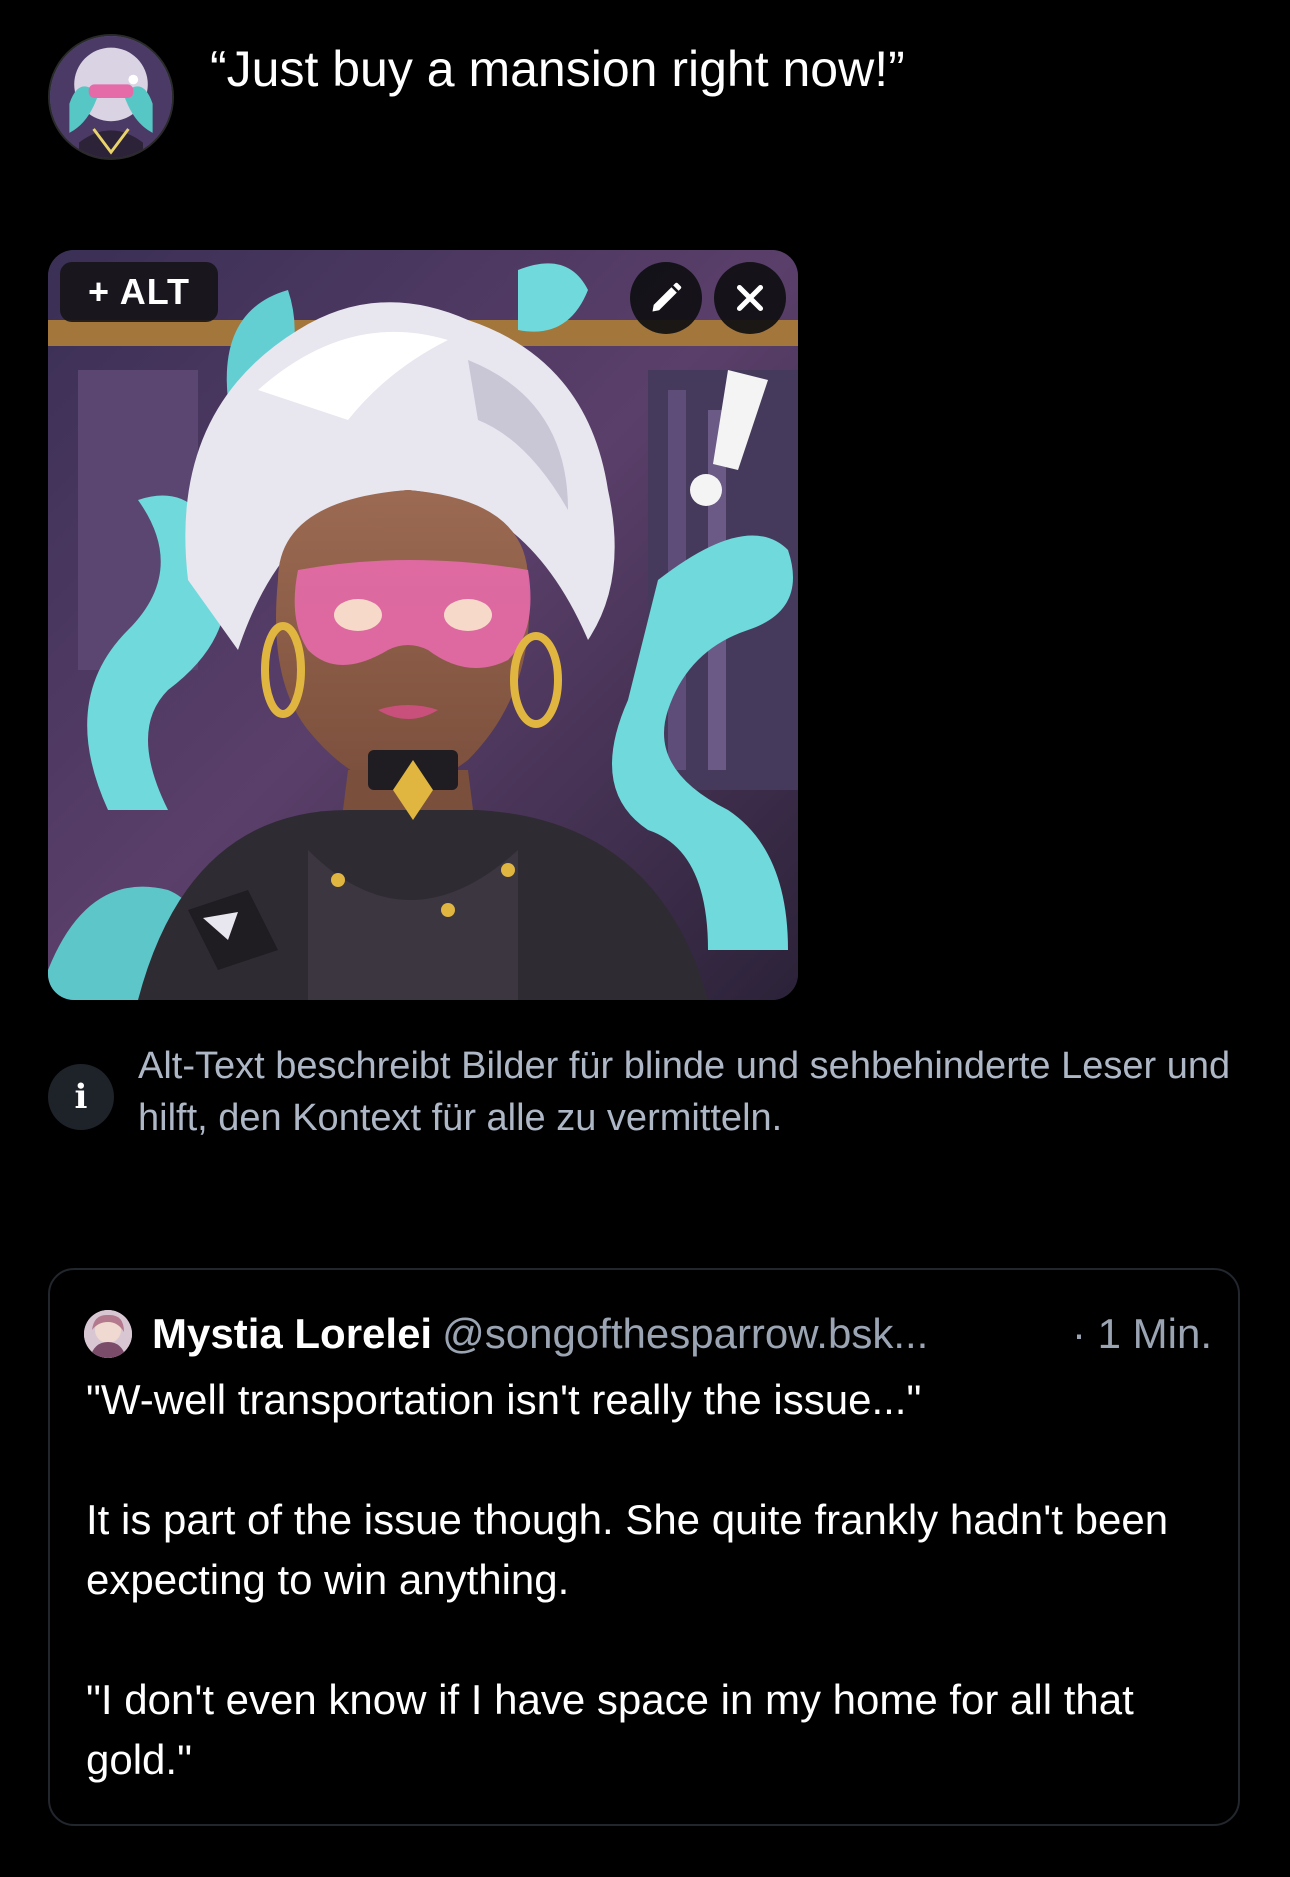  Describe the element at coordinates (557, 69) in the screenshot. I see `post-text-input: “Just buy a mansion right now!”` at that location.